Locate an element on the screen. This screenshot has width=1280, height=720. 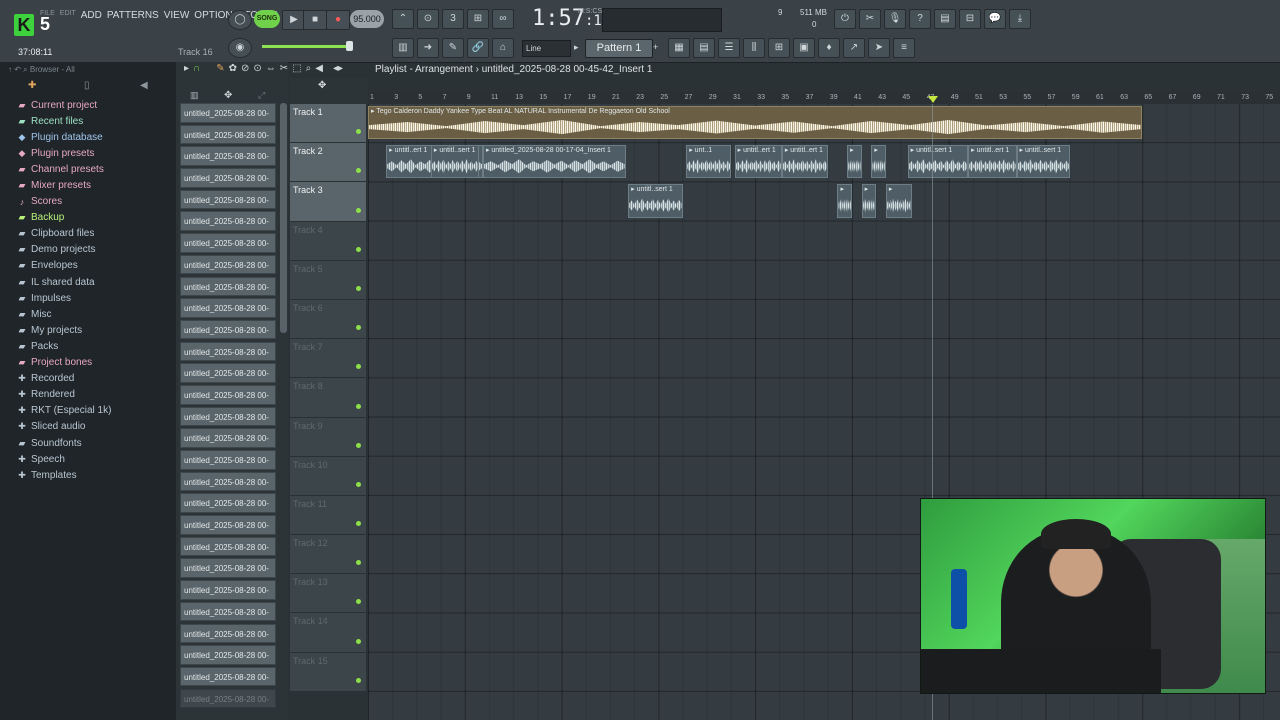
browser-item: ◆ Plugin presets is located at coordinates (95, 153).